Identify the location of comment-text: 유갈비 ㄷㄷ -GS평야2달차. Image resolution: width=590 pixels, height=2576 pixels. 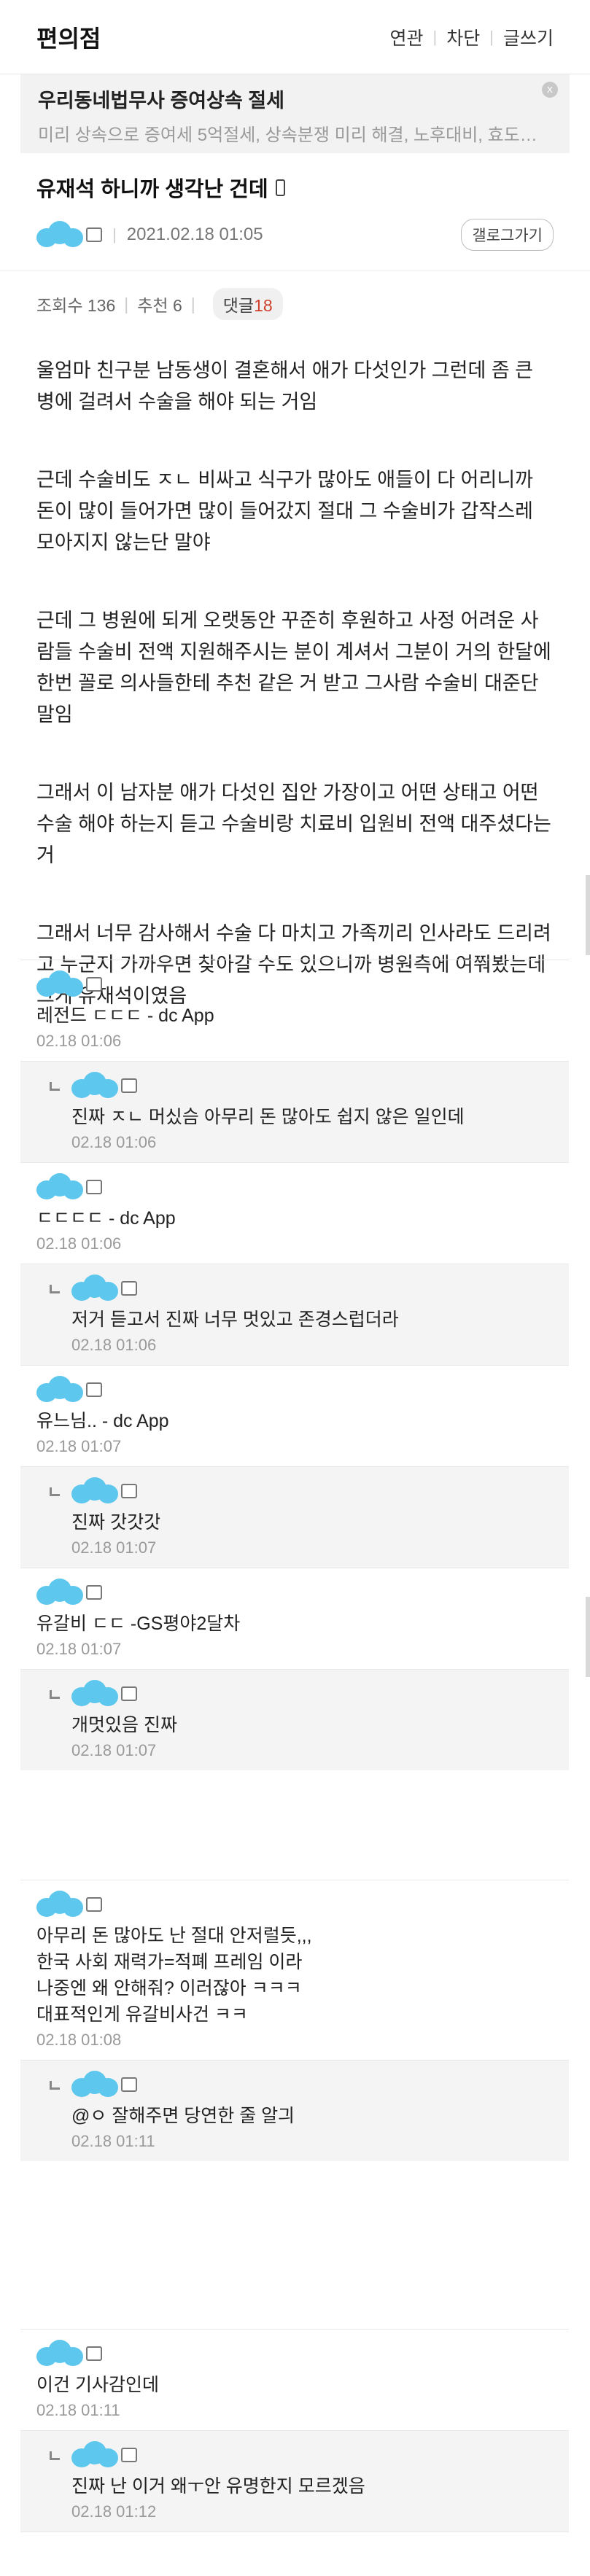
(139, 1624).